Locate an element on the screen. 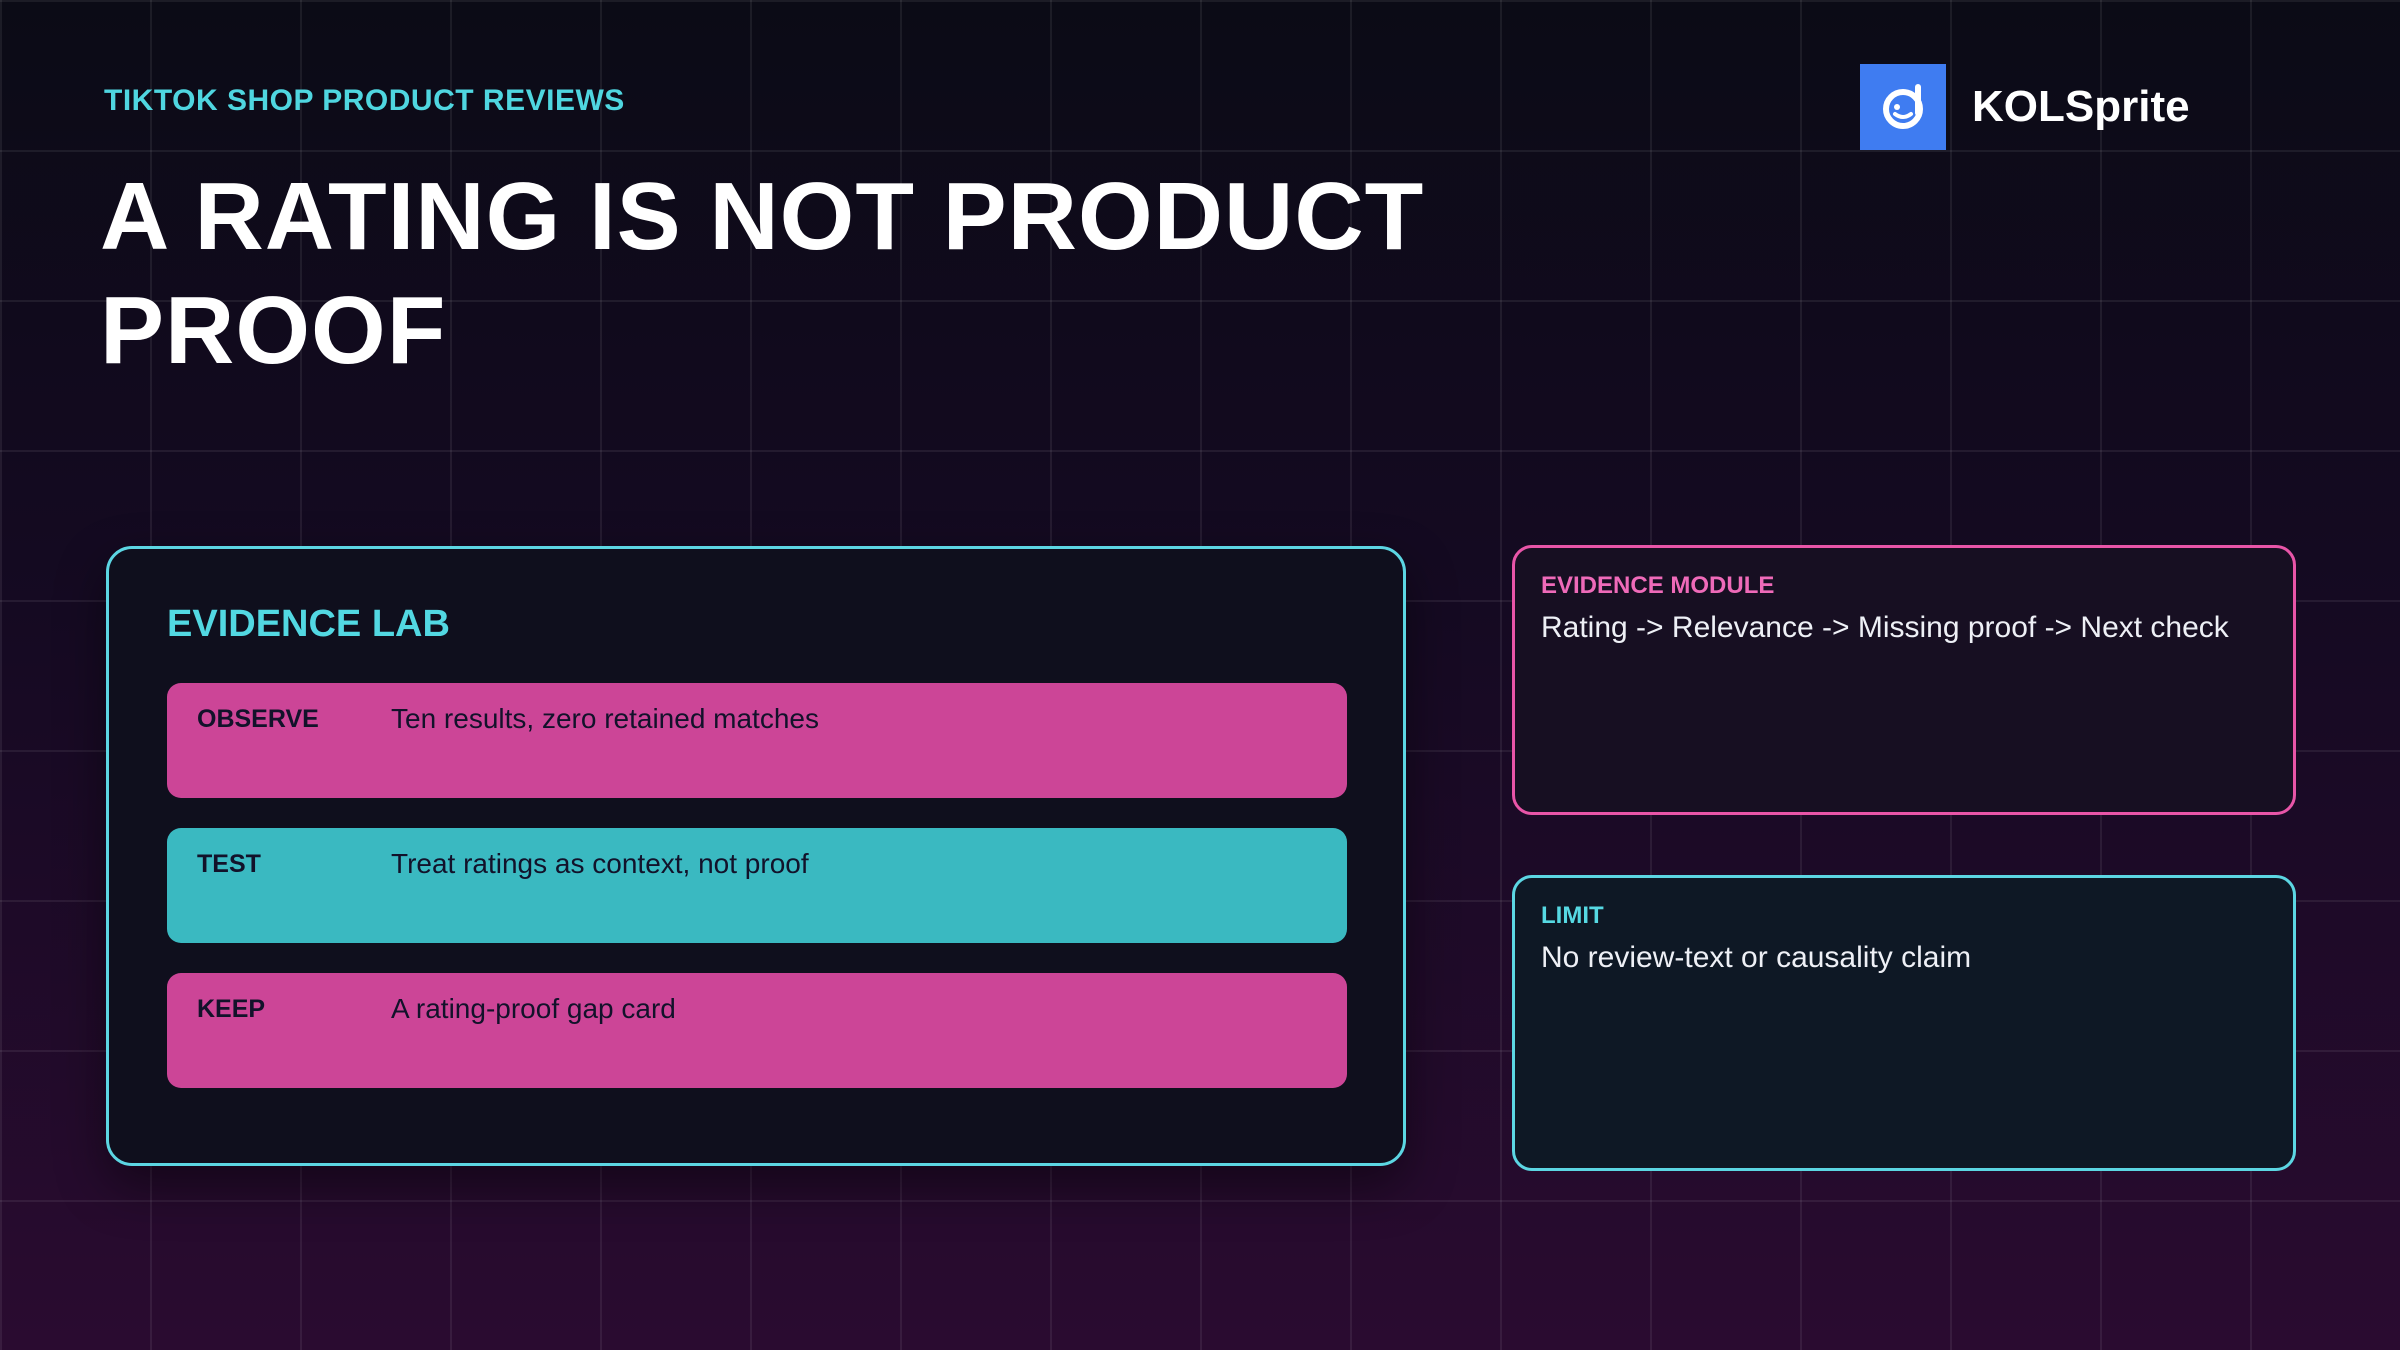  lab-row-keep: KEEP A rating-proof gap card is located at coordinates (757, 1030).